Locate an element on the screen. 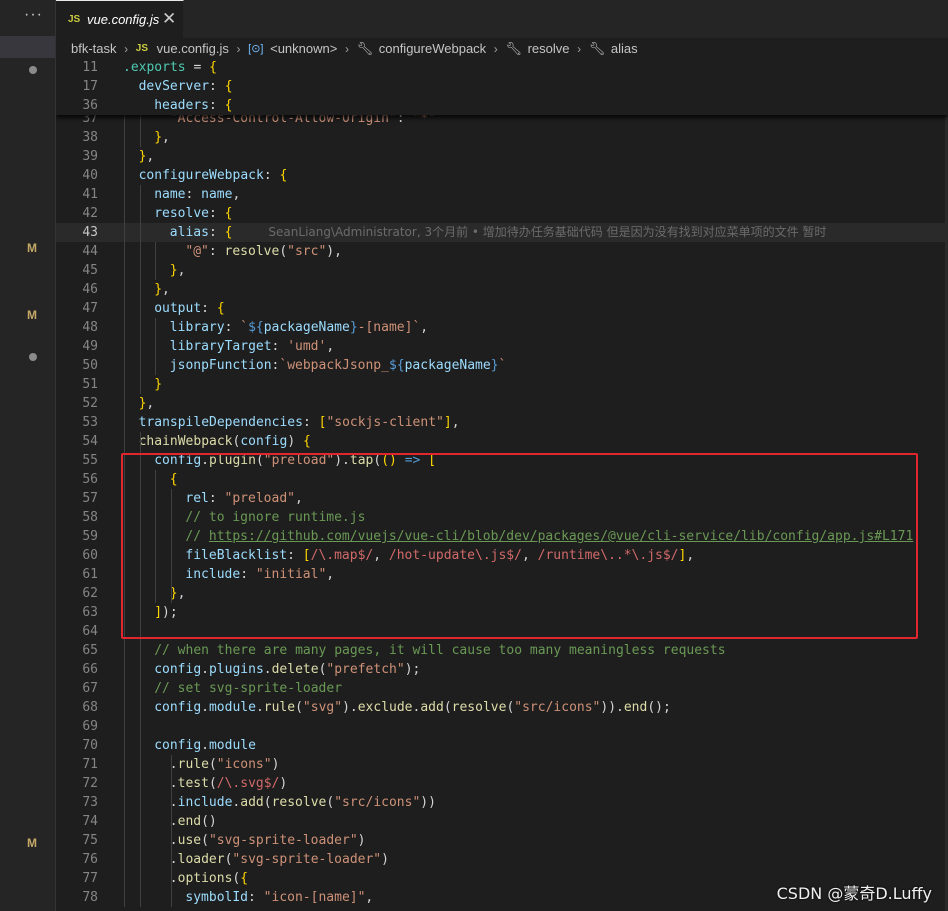 The width and height of the screenshot is (948, 911). code-line: 38}, is located at coordinates (502, 137).